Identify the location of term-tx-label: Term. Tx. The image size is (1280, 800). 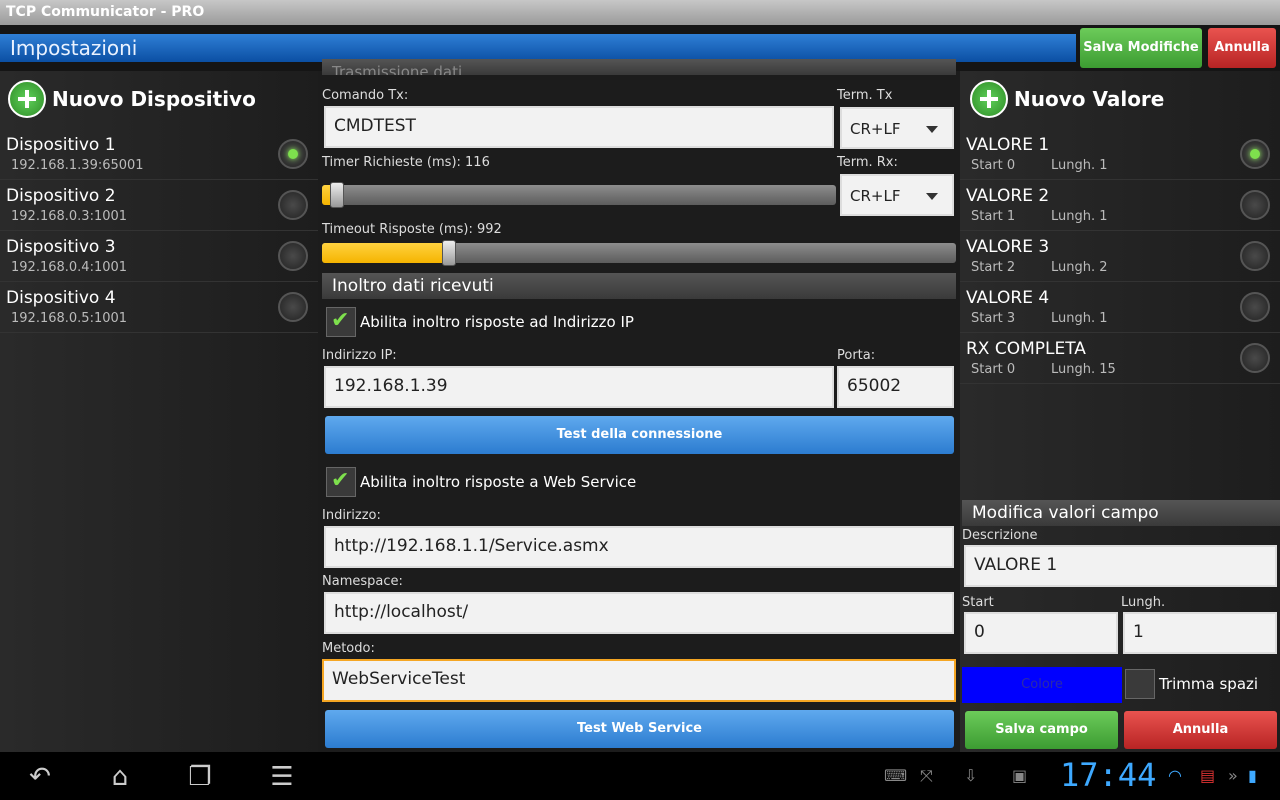
(865, 95).